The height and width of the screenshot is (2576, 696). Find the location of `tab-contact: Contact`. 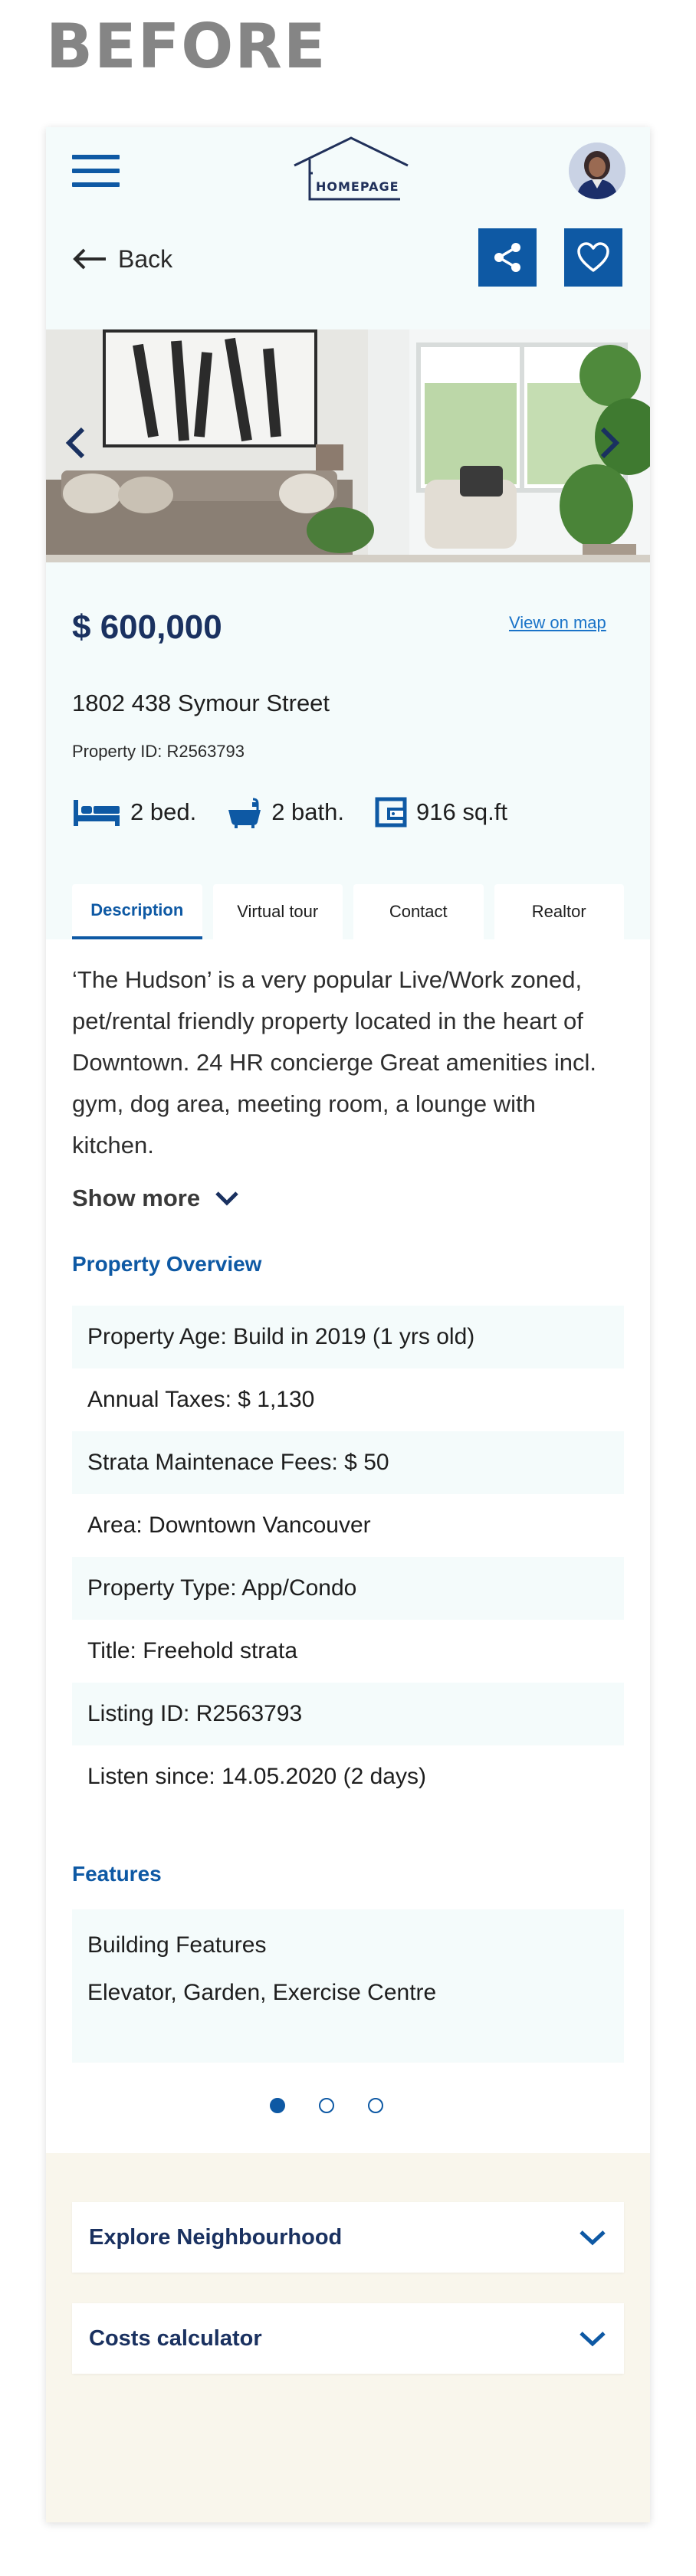

tab-contact: Contact is located at coordinates (418, 912).